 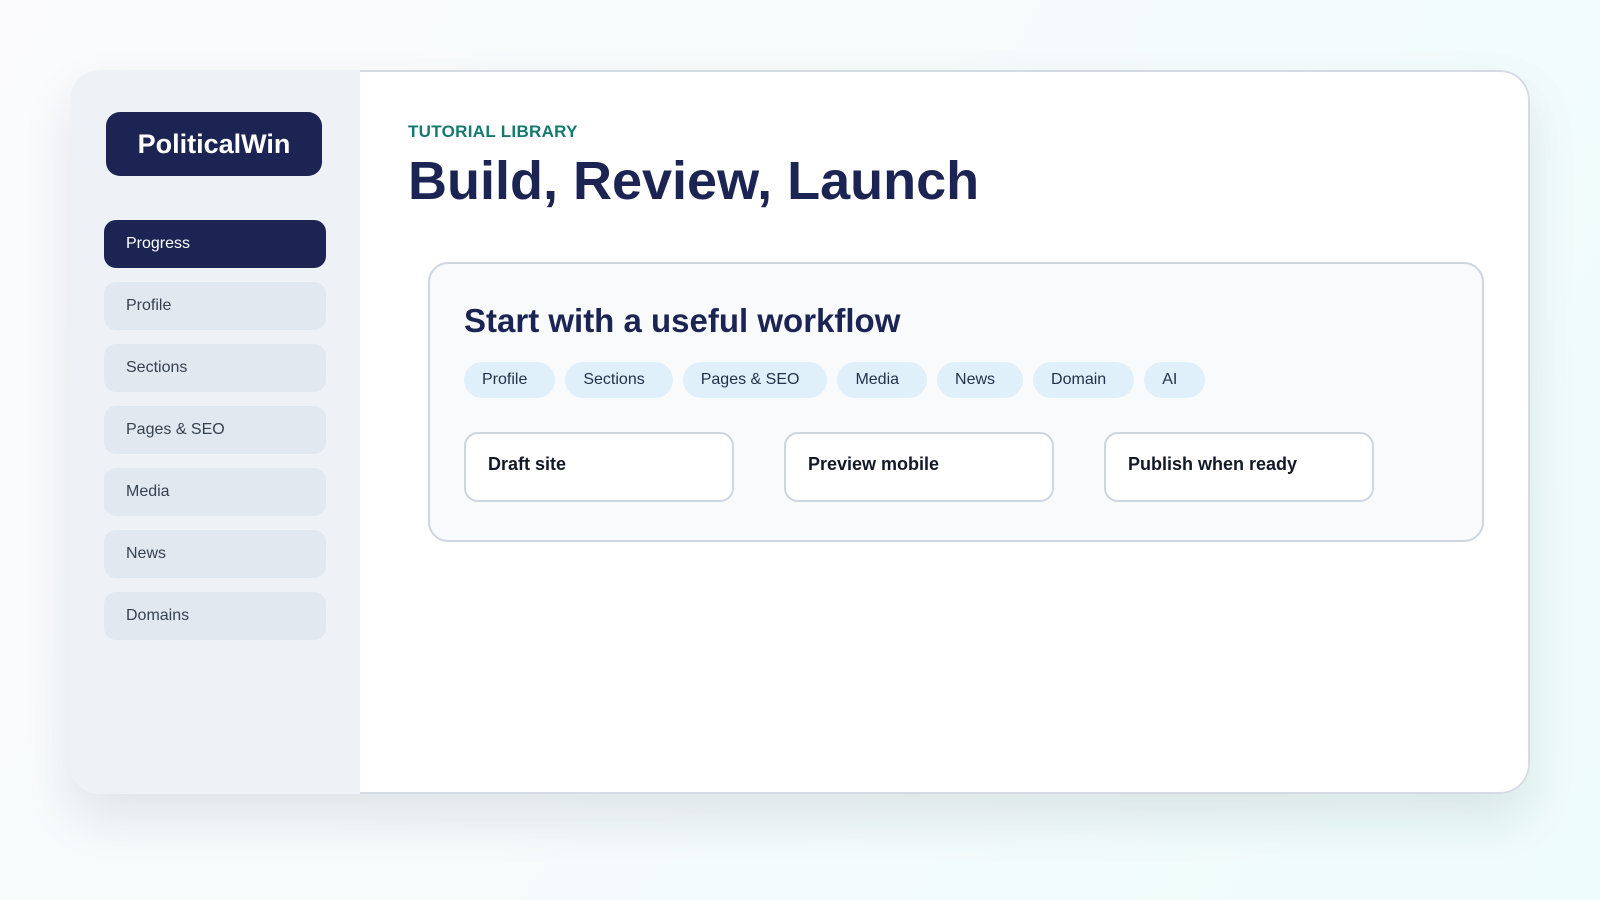 What do you see at coordinates (215, 492) in the screenshot?
I see `sidebar-item-media: Media` at bounding box center [215, 492].